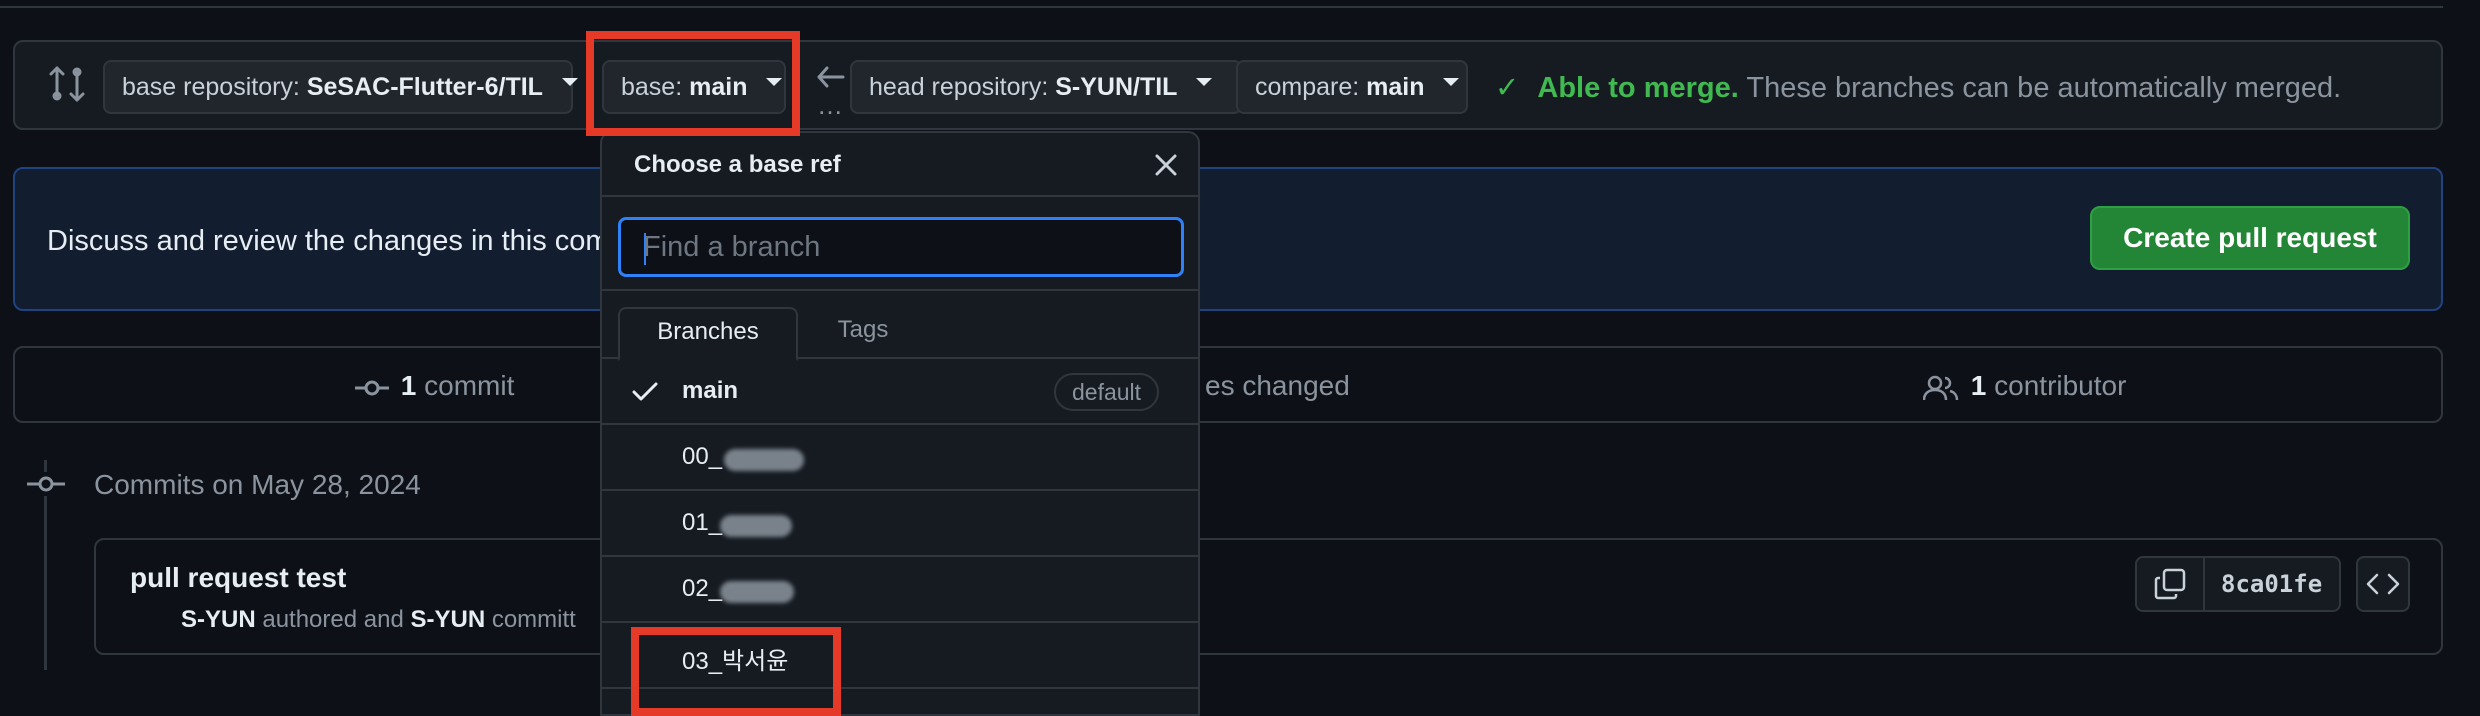  What do you see at coordinates (900, 458) in the screenshot?
I see `branch-item: 00_` at bounding box center [900, 458].